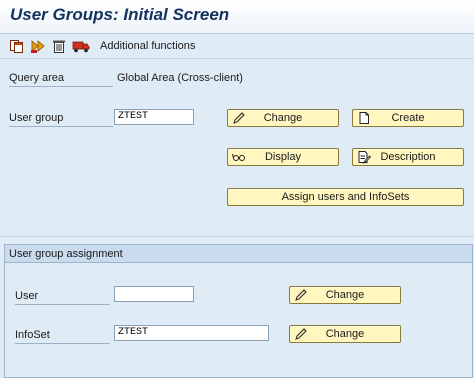 The height and width of the screenshot is (378, 474). I want to click on query-area-label: Query area, so click(61, 79).